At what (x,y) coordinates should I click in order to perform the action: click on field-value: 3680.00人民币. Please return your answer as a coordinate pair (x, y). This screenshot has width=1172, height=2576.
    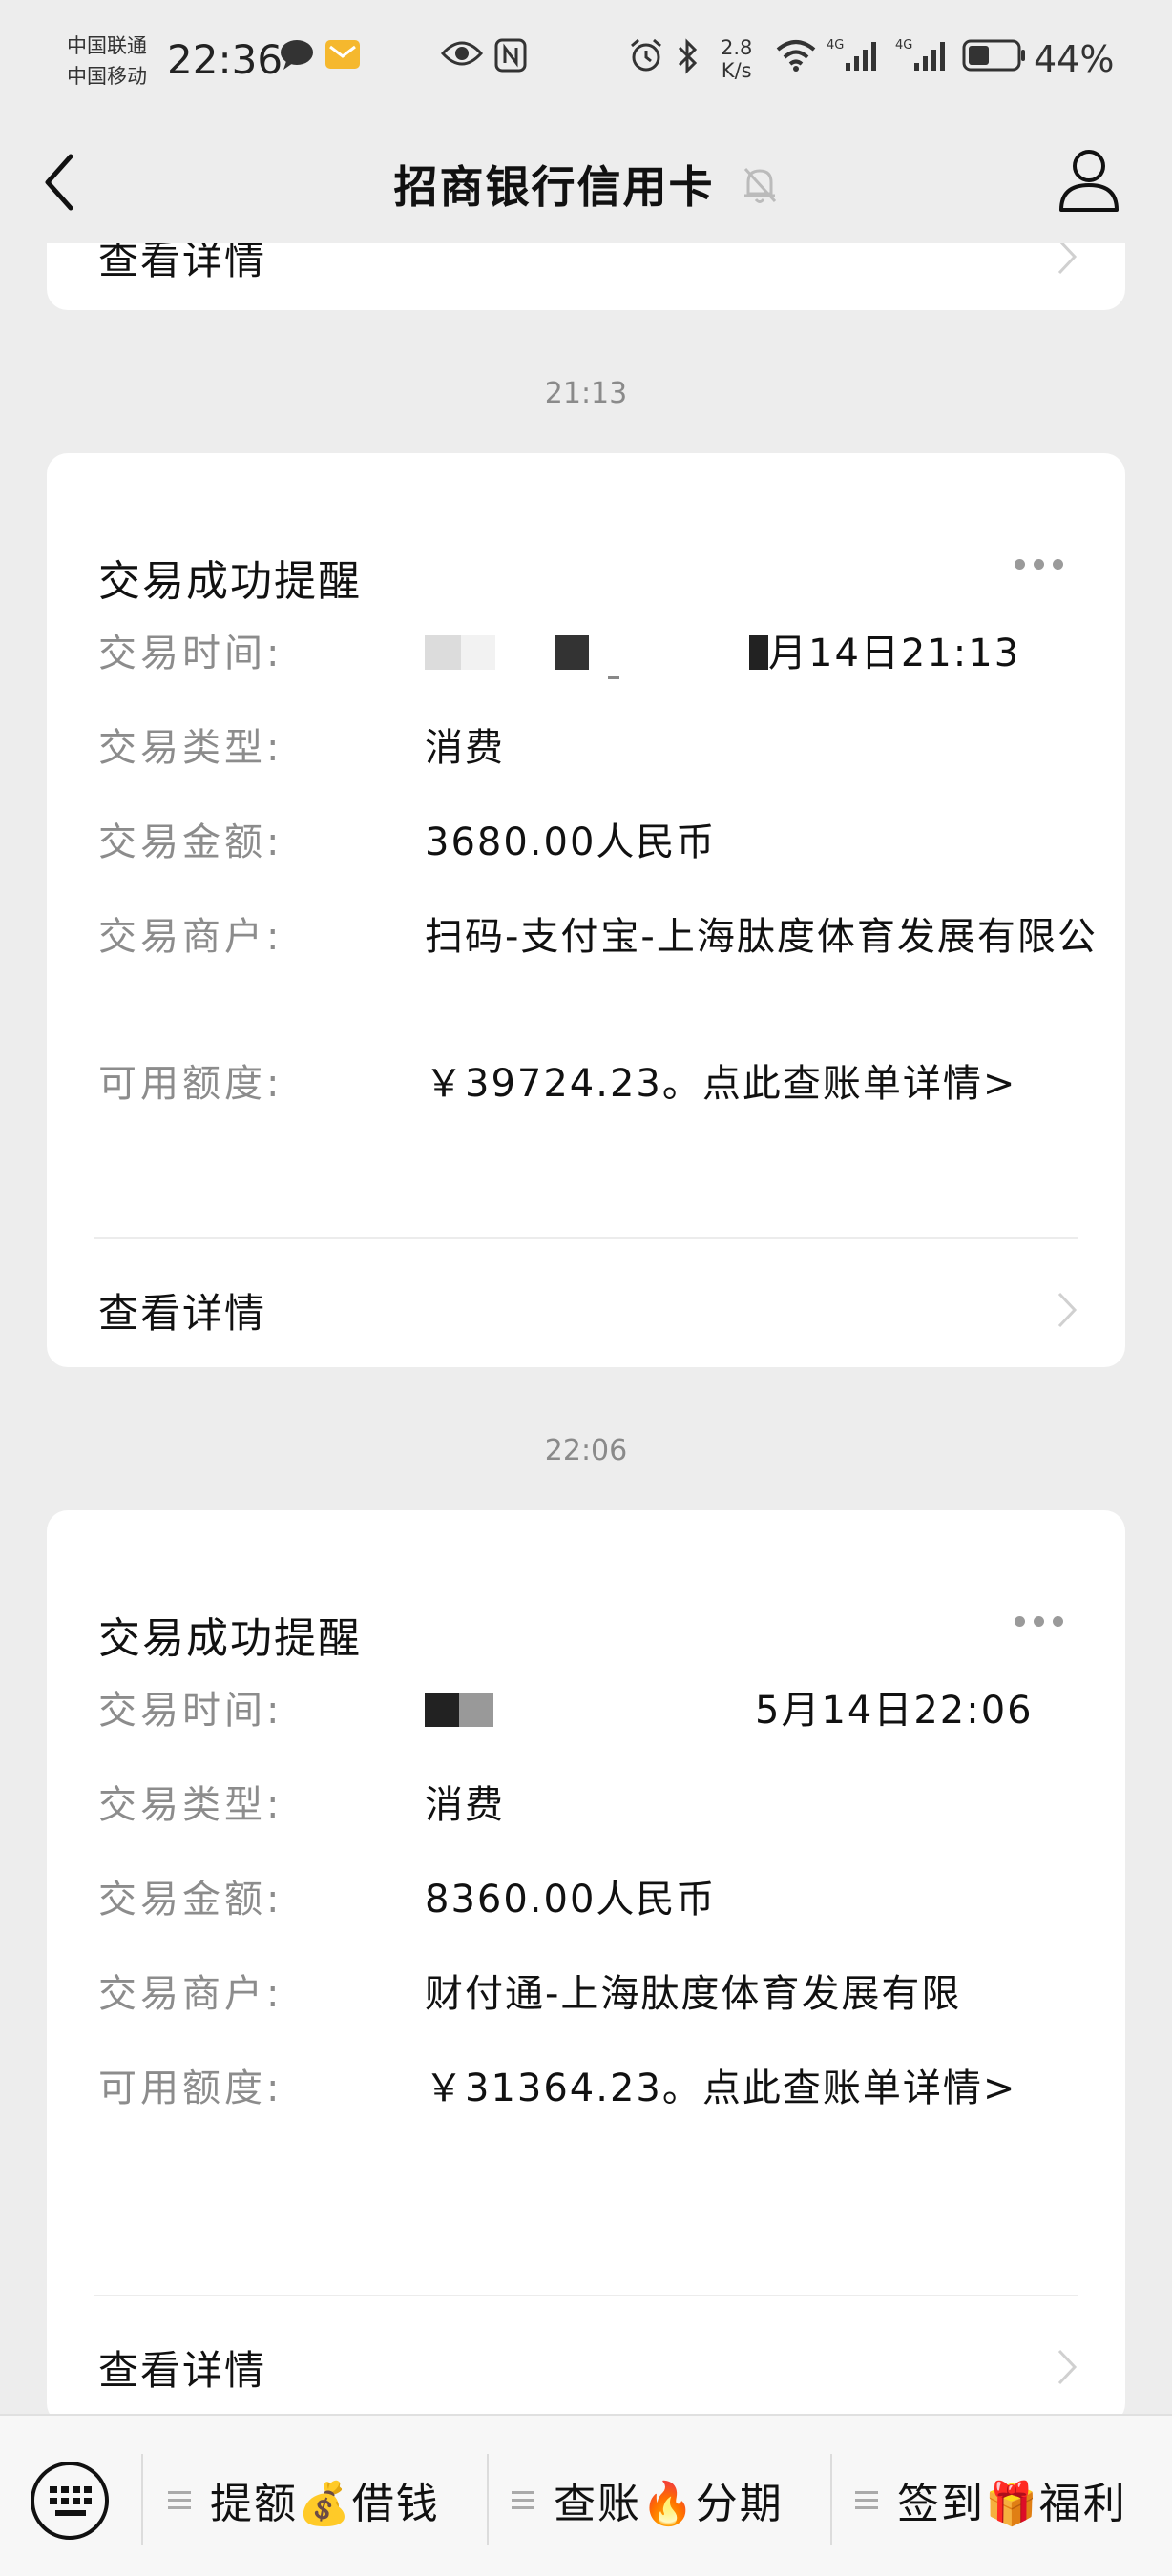
    Looking at the image, I should click on (571, 842).